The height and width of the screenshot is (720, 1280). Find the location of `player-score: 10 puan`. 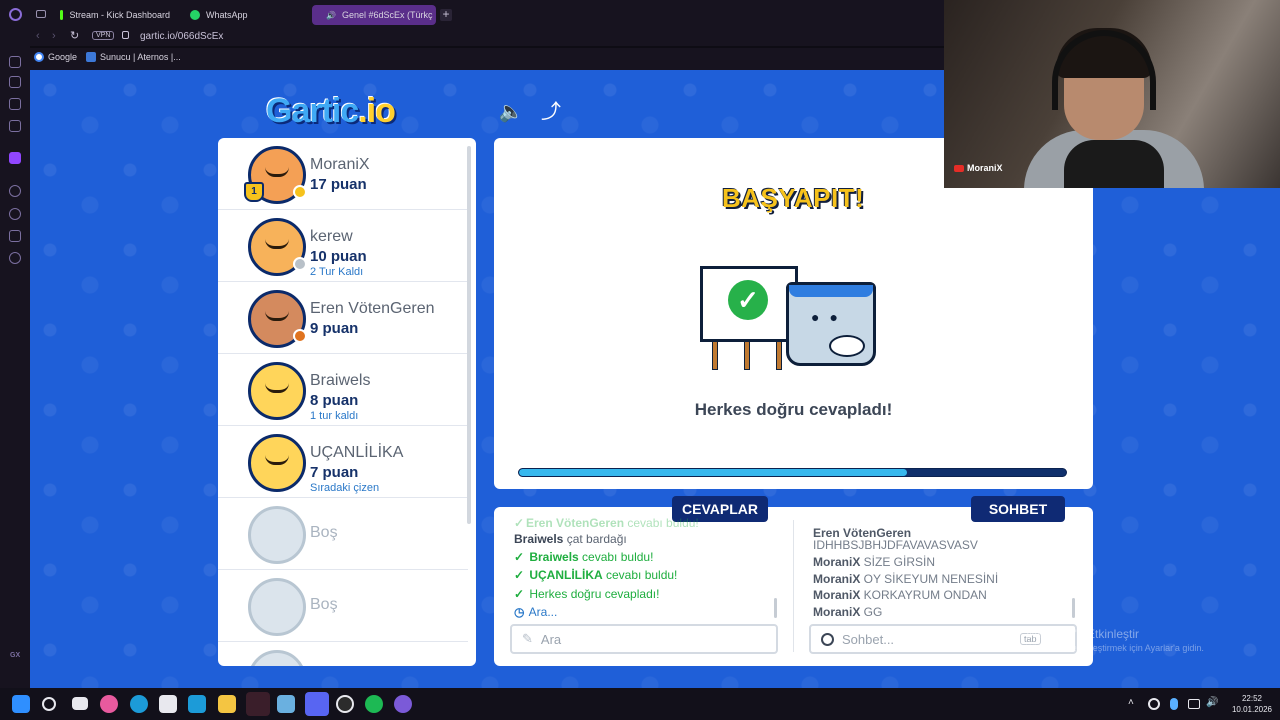

player-score: 10 puan is located at coordinates (338, 256).